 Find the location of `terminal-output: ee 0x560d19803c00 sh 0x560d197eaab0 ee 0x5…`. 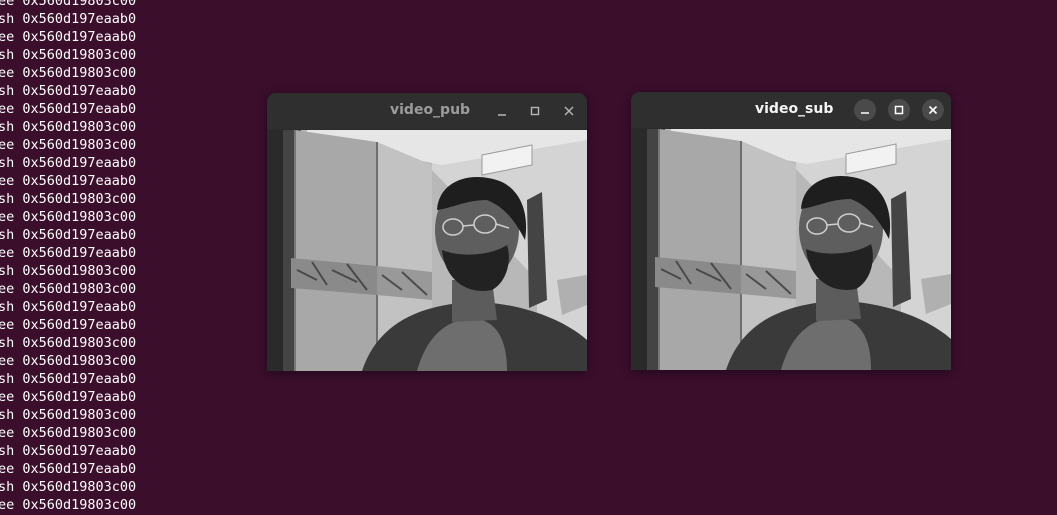

terminal-output: ee 0x560d19803c00 sh 0x560d197eaab0 ee 0x5… is located at coordinates (68, 257).